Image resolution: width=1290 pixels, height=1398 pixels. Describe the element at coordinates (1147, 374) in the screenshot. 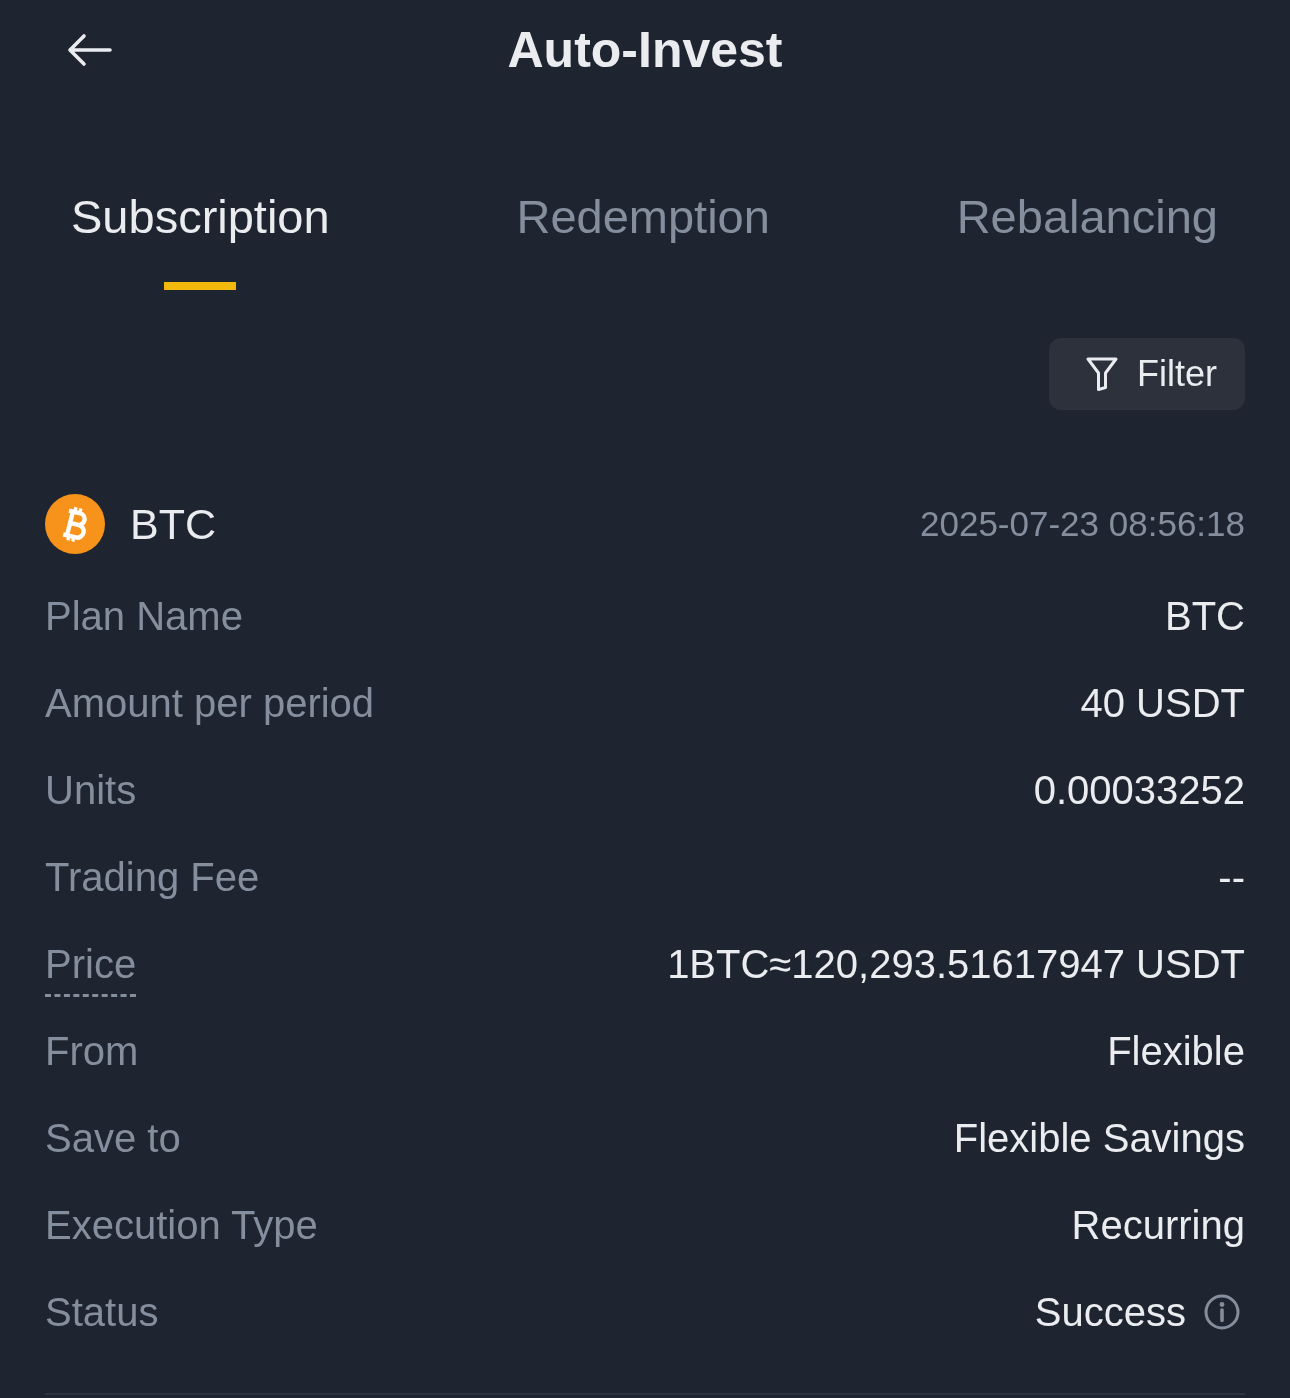

I see `filter-button: Filter` at that location.